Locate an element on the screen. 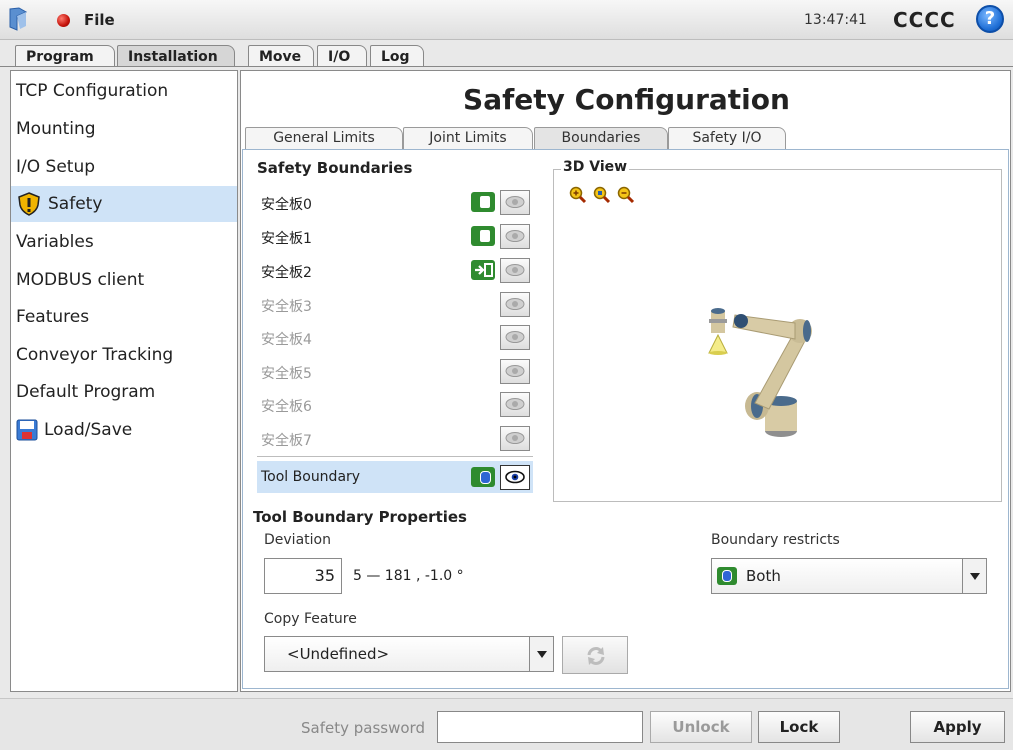 This screenshot has width=1013, height=750. deviation-range: 5 — 181 , -1.0 ° is located at coordinates (408, 576).